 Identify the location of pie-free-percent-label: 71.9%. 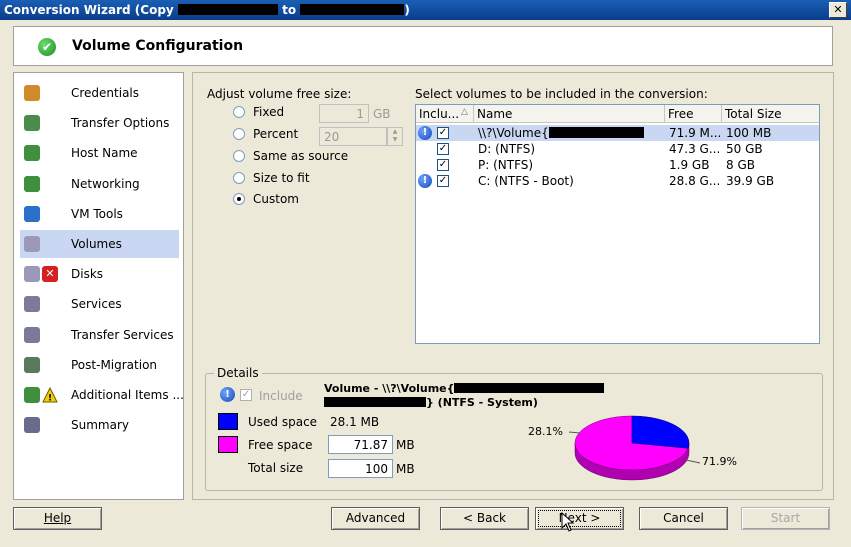
(719, 461).